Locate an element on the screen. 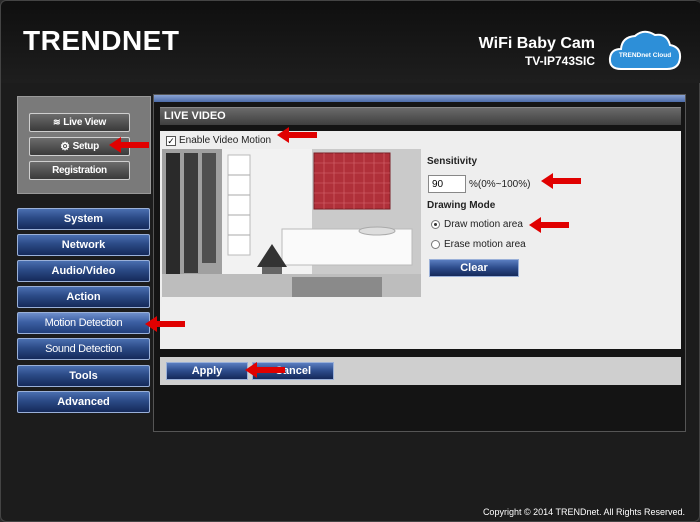 The image size is (700, 522). nav-tools: Tools is located at coordinates (83, 376).